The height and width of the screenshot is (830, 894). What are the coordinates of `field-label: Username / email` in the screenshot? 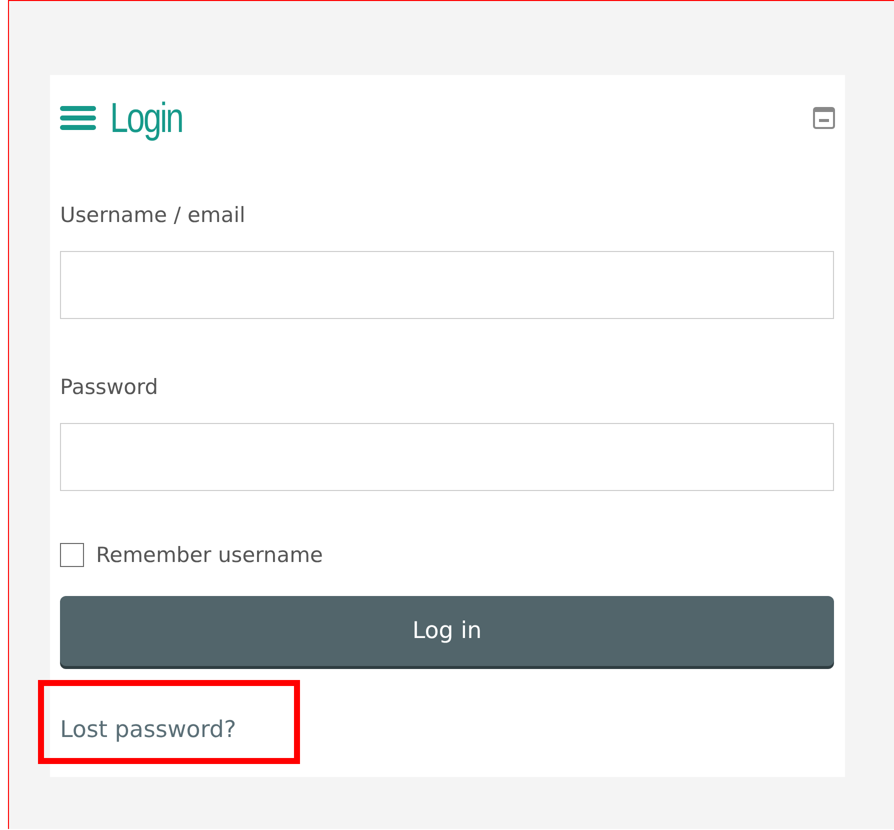 It's located at (153, 215).